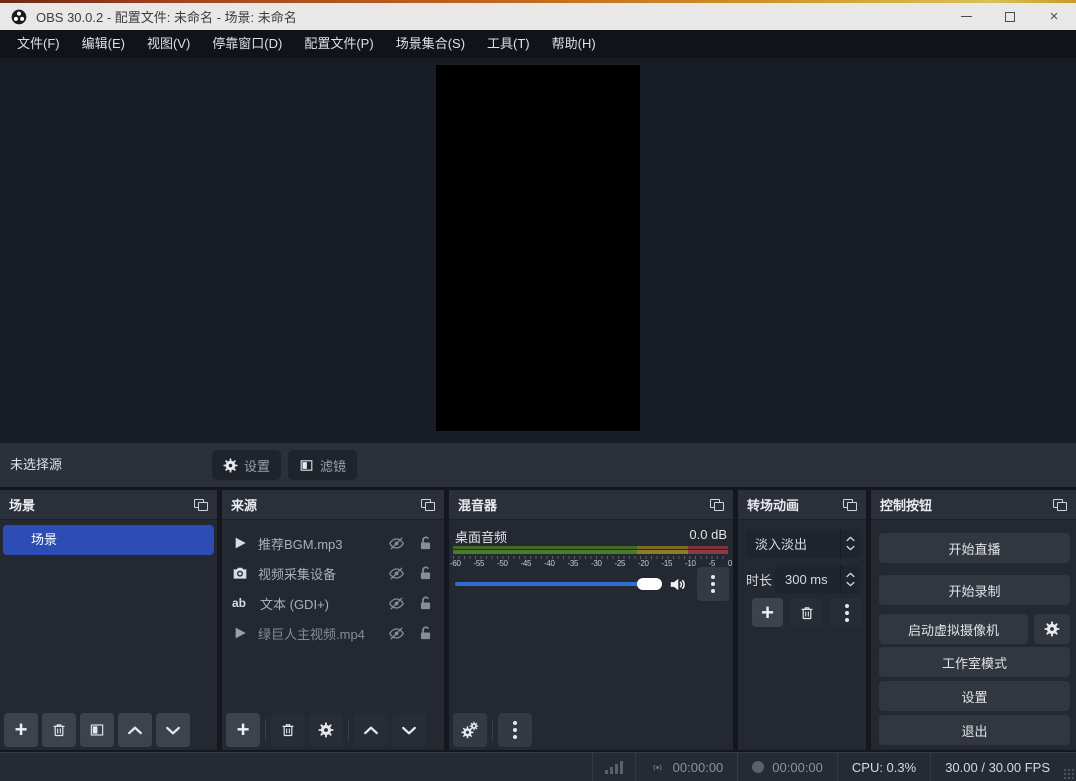 This screenshot has width=1076, height=781. What do you see at coordinates (1069, 774) in the screenshot?
I see `resize-grip` at bounding box center [1069, 774].